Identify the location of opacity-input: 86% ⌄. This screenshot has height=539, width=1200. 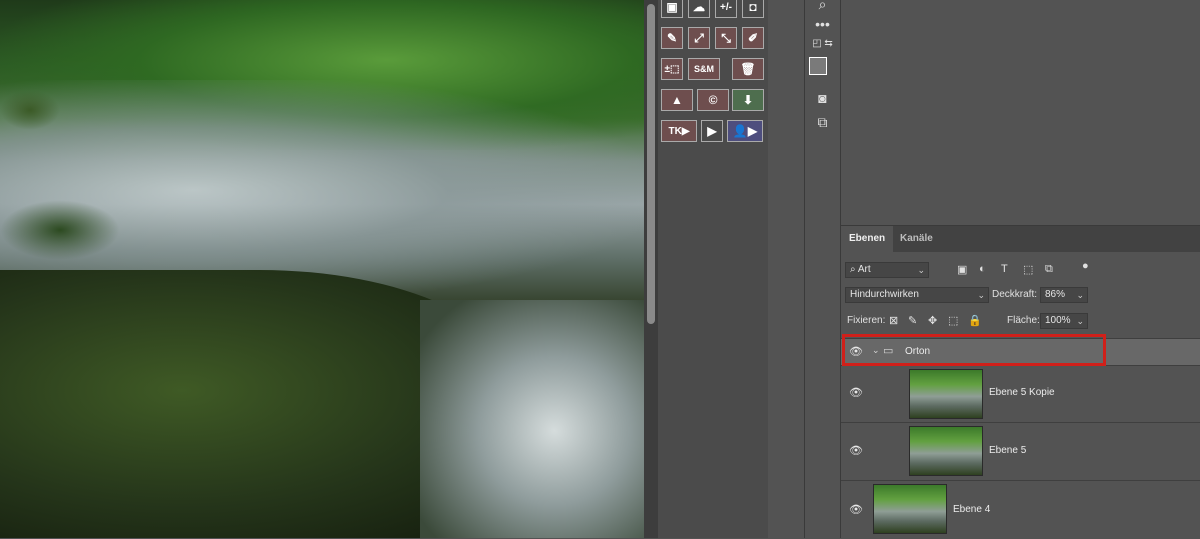
(1064, 295).